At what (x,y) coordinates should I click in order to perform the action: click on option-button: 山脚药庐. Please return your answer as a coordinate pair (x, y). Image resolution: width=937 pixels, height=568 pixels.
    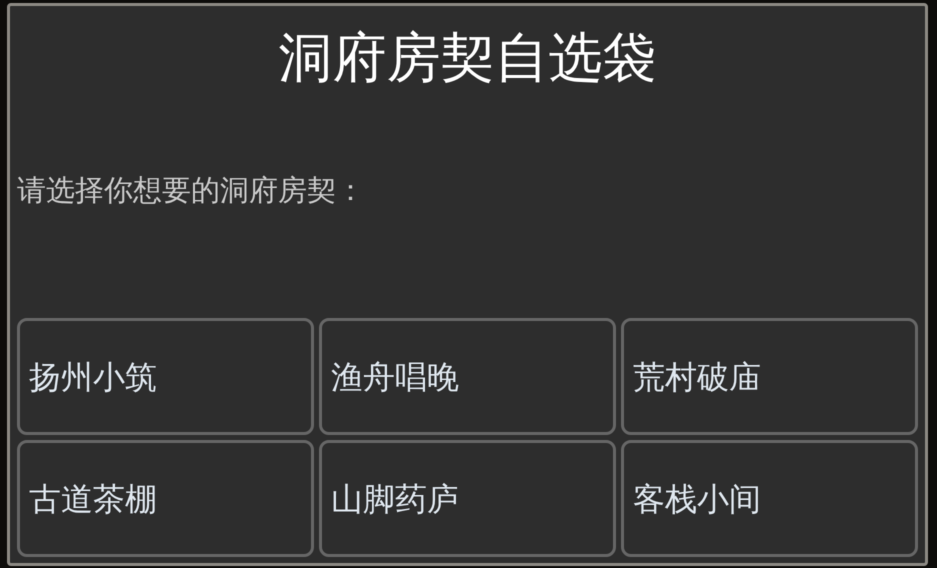
    Looking at the image, I should click on (467, 498).